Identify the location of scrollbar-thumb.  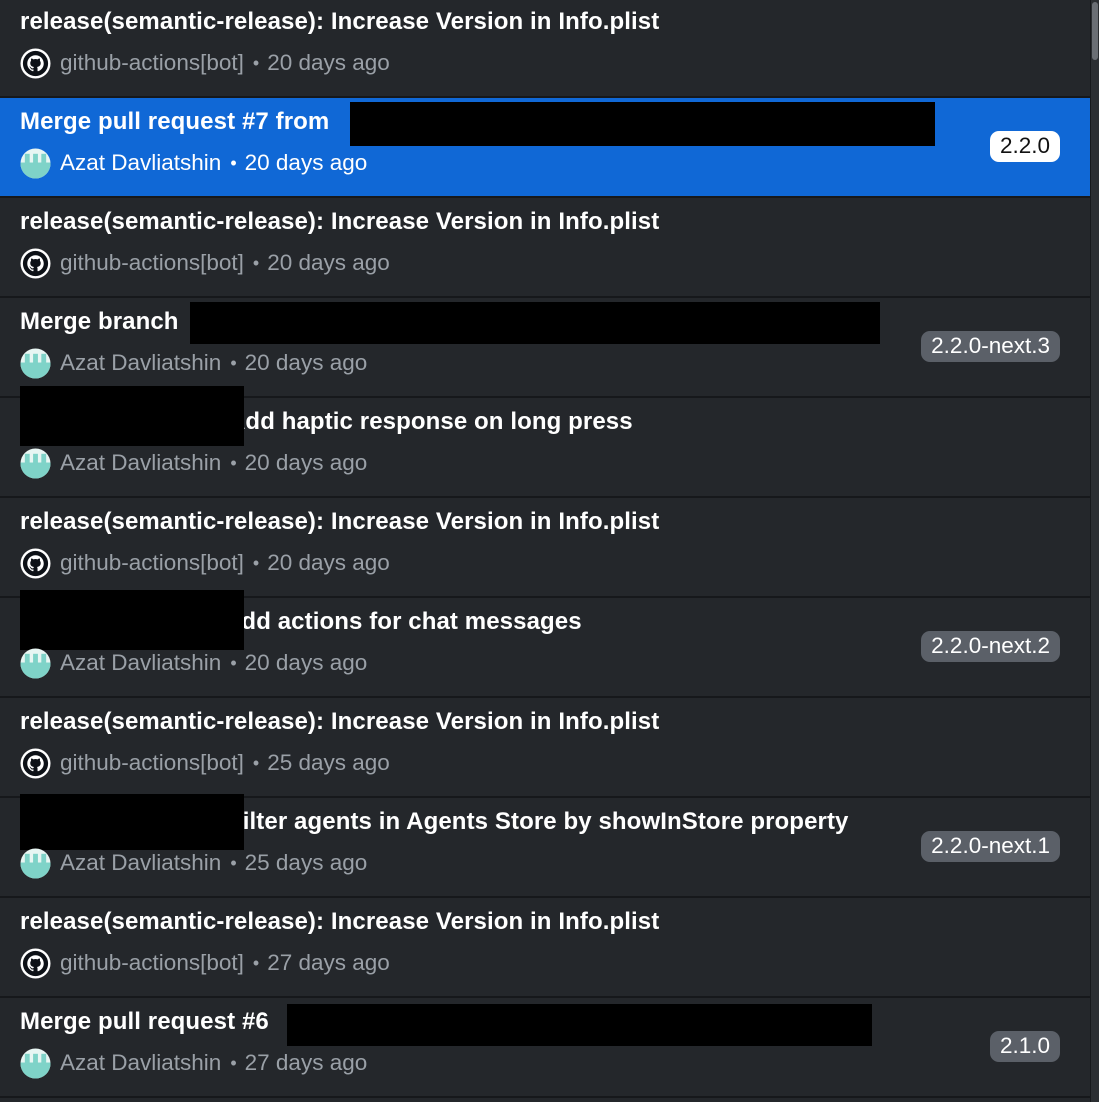
(1095, 31).